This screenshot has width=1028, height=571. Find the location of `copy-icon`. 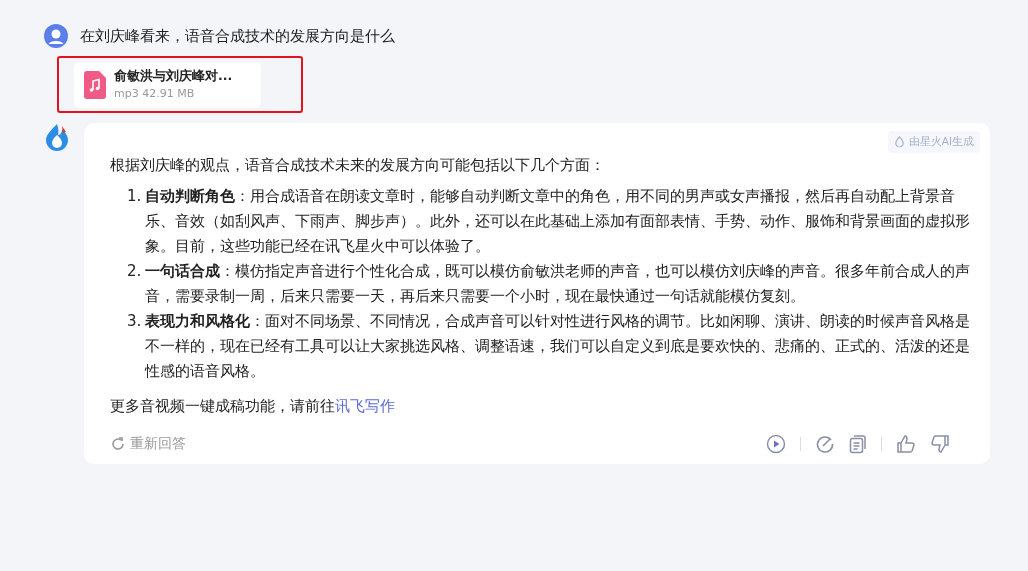

copy-icon is located at coordinates (858, 443).